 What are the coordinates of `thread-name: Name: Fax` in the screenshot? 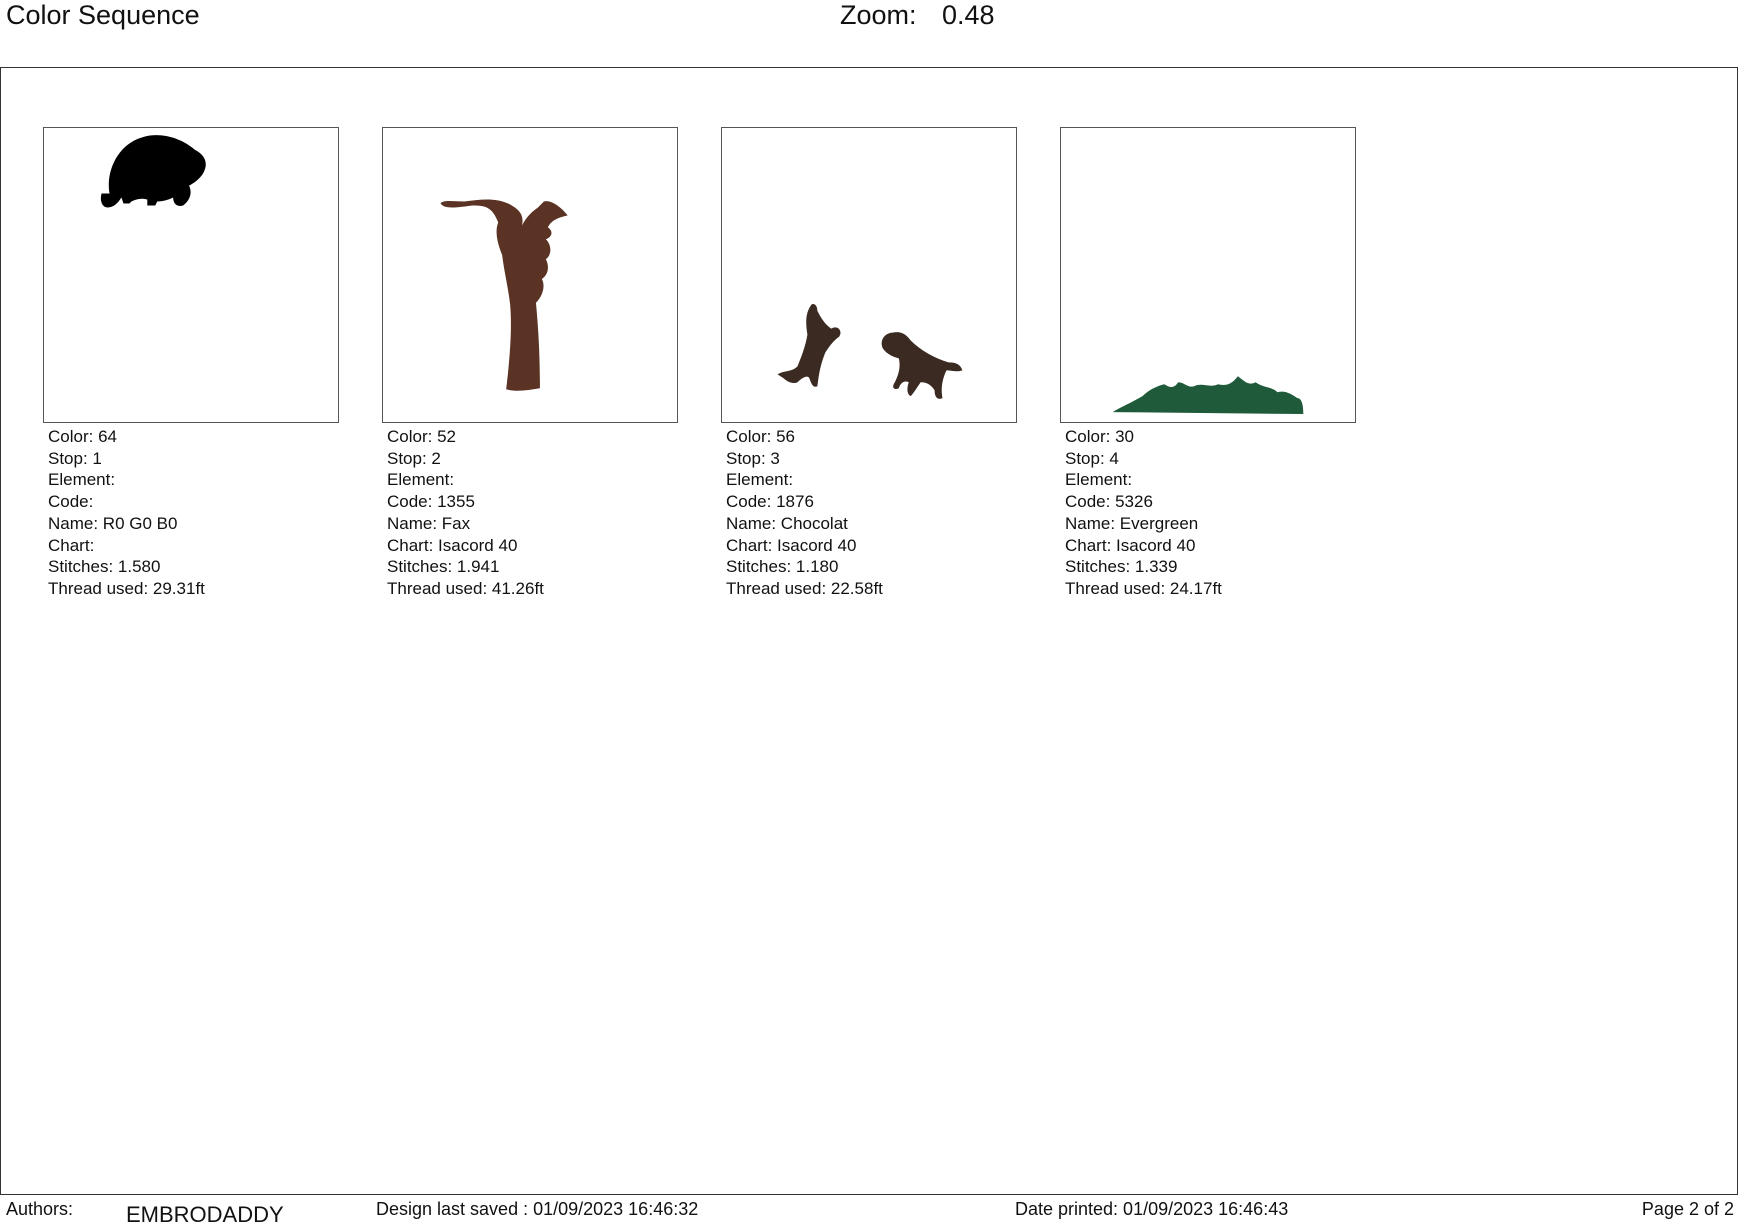 It's located at (429, 523).